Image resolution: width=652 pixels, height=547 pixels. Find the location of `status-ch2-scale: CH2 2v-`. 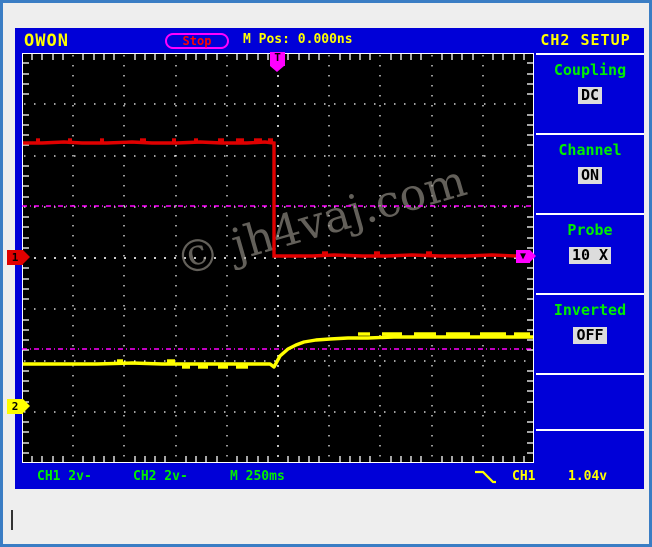

status-ch2-scale: CH2 2v- is located at coordinates (160, 476).